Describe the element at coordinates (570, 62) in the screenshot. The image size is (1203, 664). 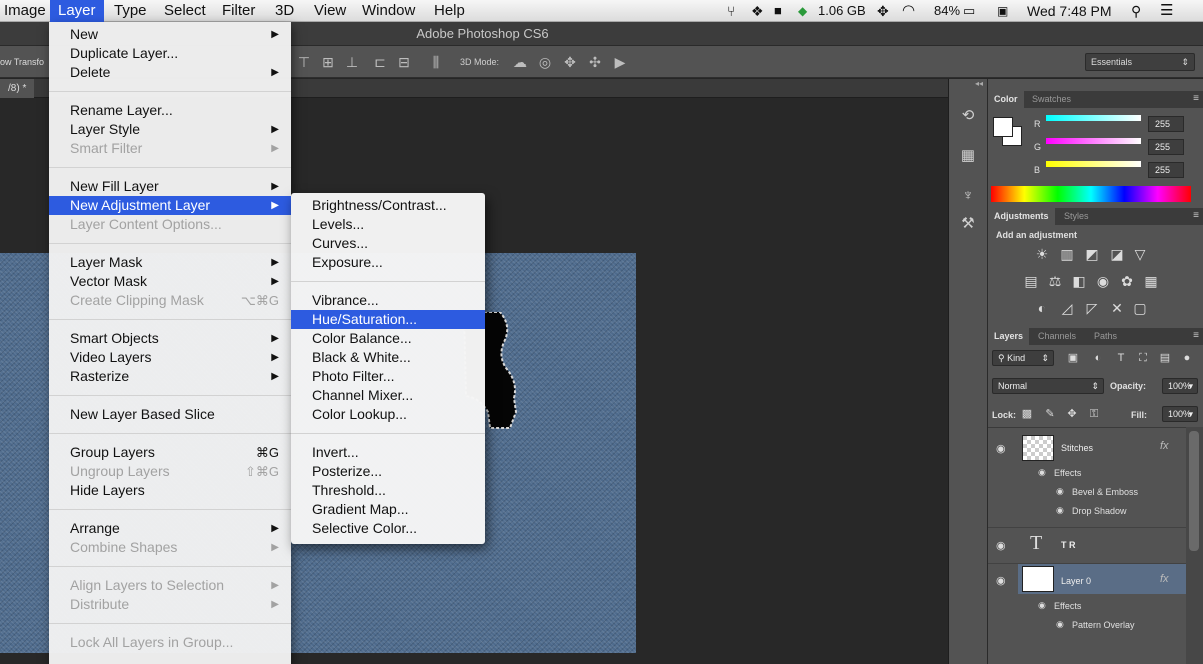
I see `3d-pan-icon: ✥` at that location.